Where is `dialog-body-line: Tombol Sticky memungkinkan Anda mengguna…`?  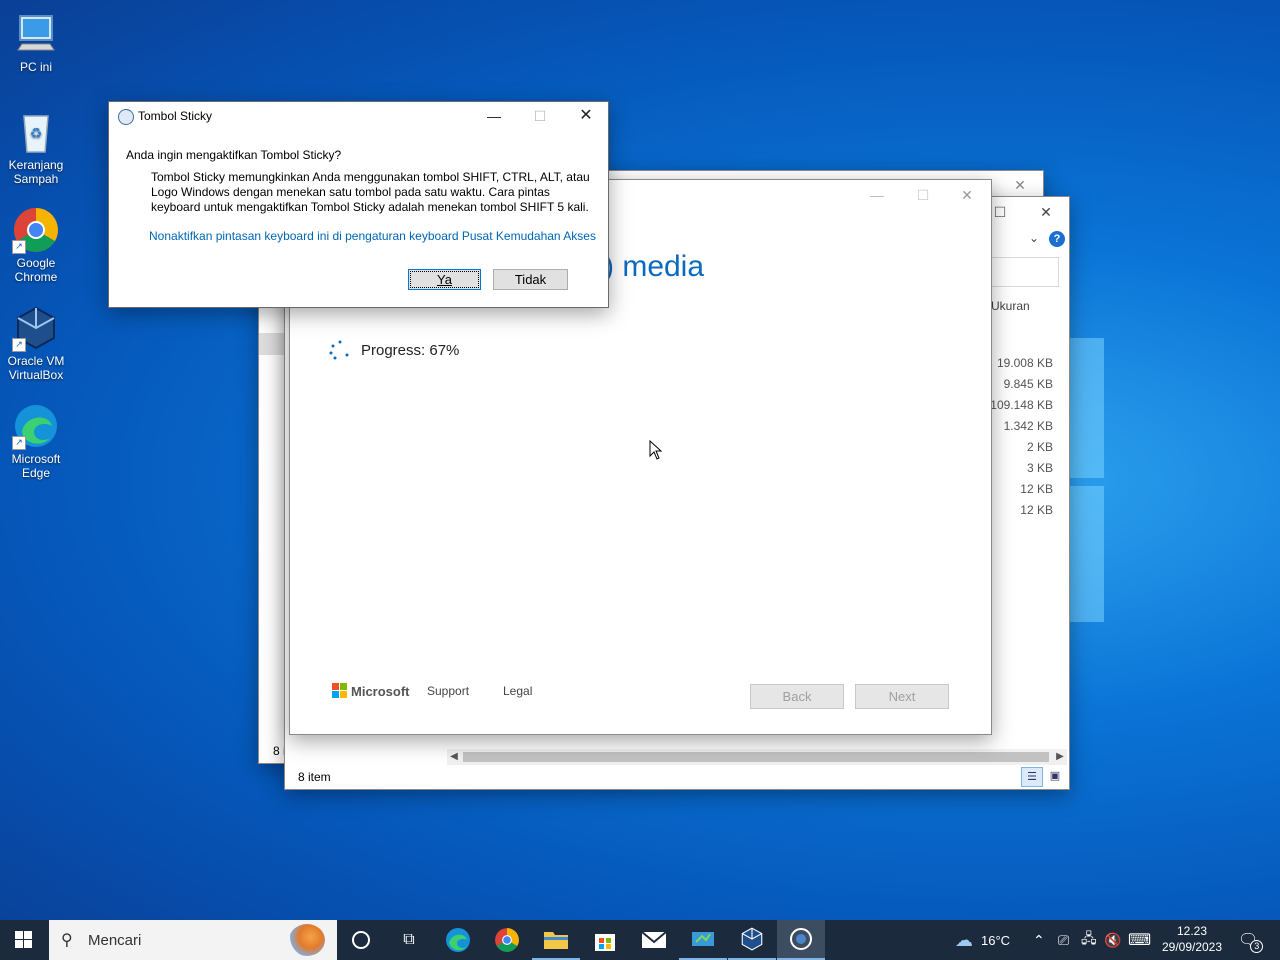
dialog-body-line: Tombol Sticky memungkinkan Anda mengguna… is located at coordinates (370, 177).